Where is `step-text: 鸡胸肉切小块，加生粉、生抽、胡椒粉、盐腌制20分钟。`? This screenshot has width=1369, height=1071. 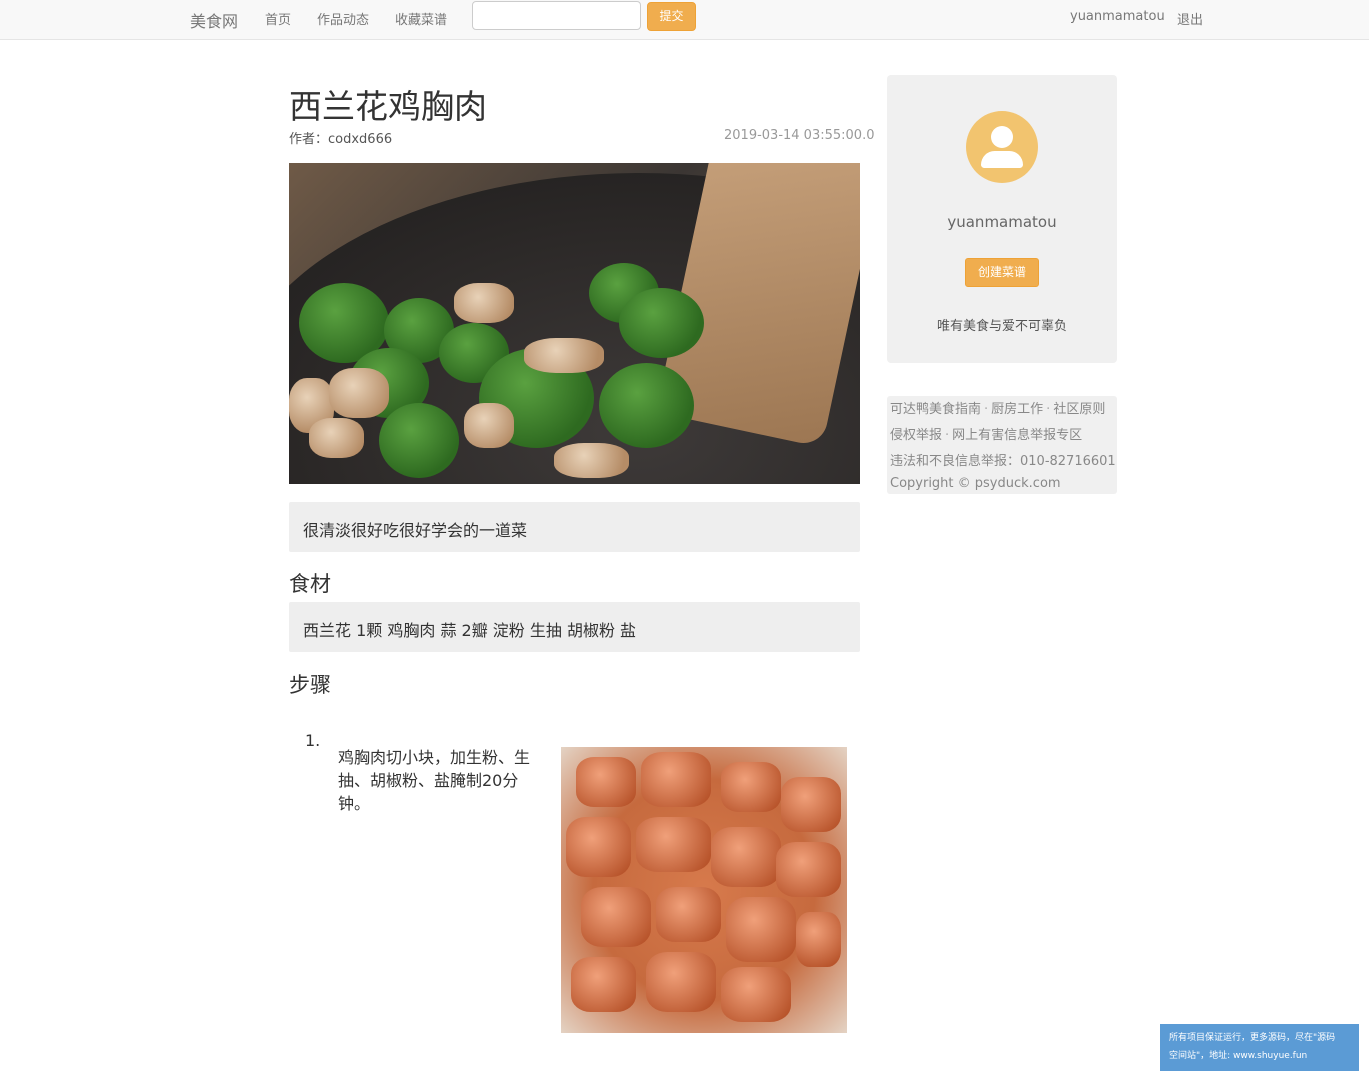 step-text: 鸡胸肉切小块，加生粉、生抽、胡椒粉、盐腌制20分钟。 is located at coordinates (434, 780).